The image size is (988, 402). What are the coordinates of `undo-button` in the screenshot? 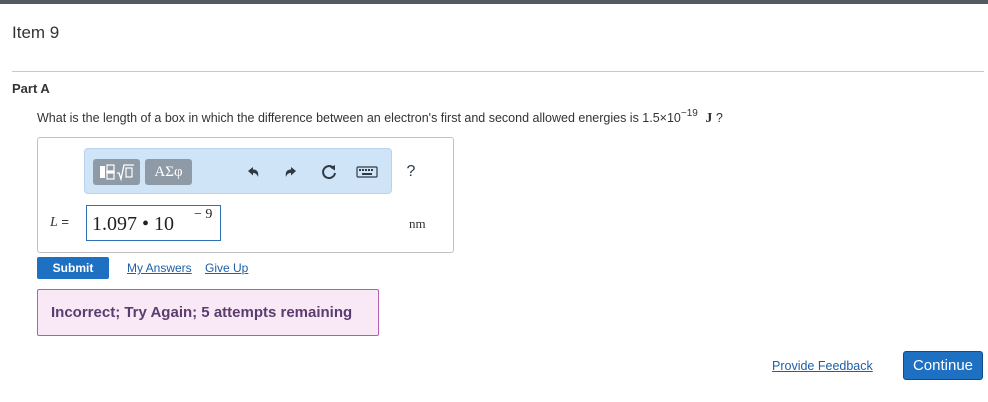 It's located at (253, 172).